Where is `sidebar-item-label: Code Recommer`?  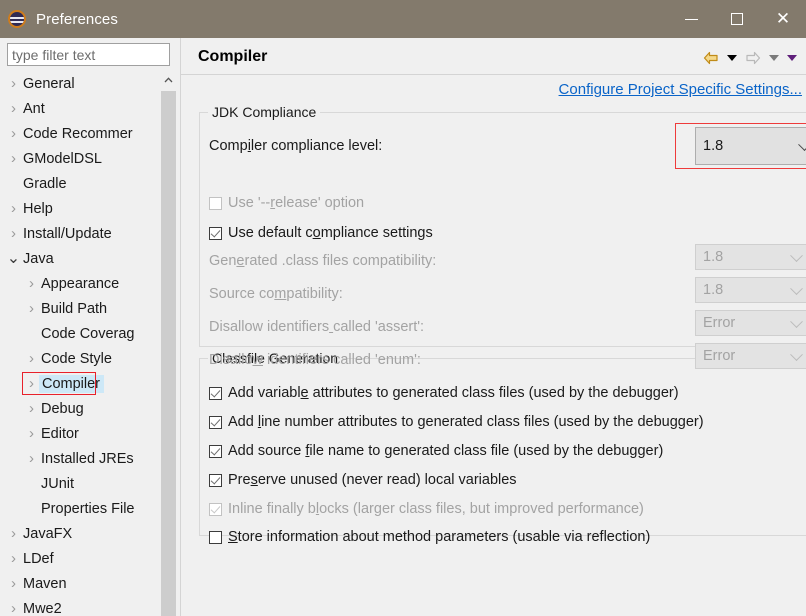
sidebar-item-label: Code Recommer is located at coordinates (78, 133).